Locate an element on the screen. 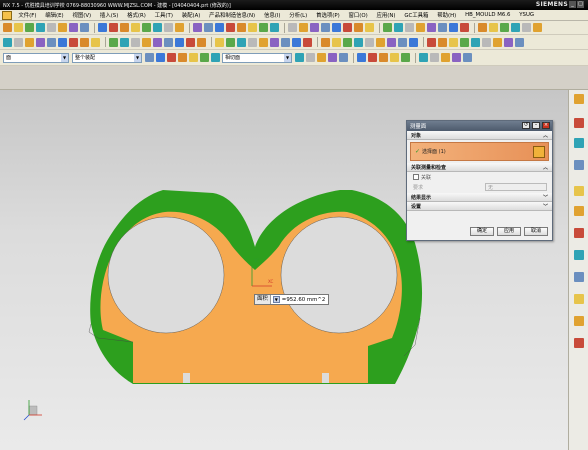  menu-assemblies: 装配(A) is located at coordinates (190, 15).